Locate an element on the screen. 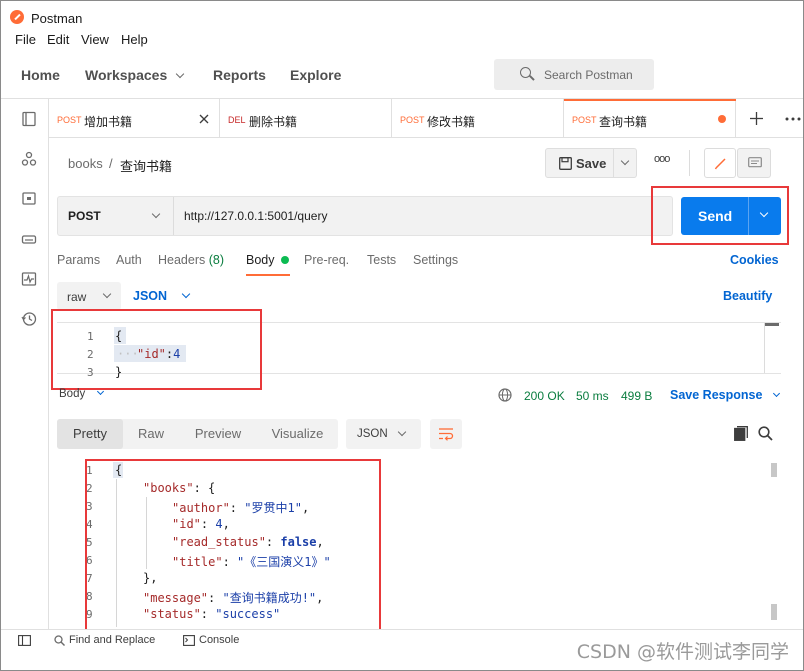 This screenshot has height=671, width=804. wrap-lines-button is located at coordinates (446, 434).